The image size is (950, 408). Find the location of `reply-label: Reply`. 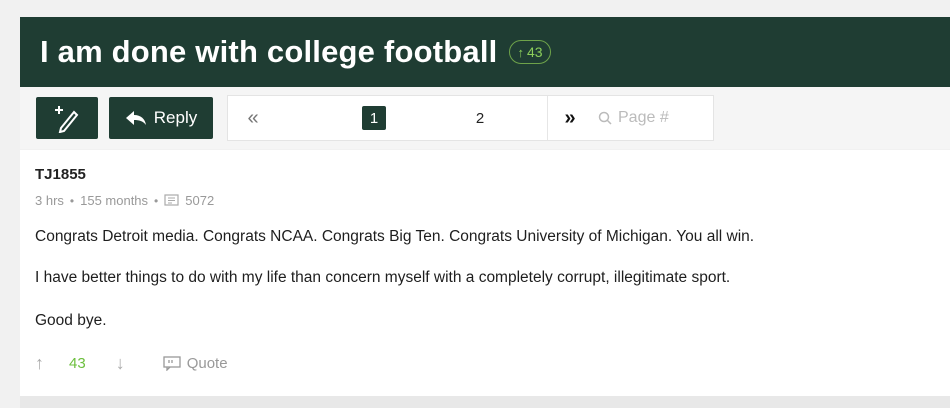

reply-label: Reply is located at coordinates (175, 117).